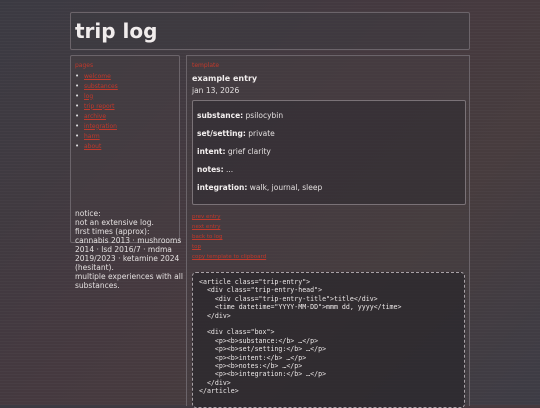 This screenshot has height=408, width=540. I want to click on nav-item-substances: • substances, so click(96, 86).